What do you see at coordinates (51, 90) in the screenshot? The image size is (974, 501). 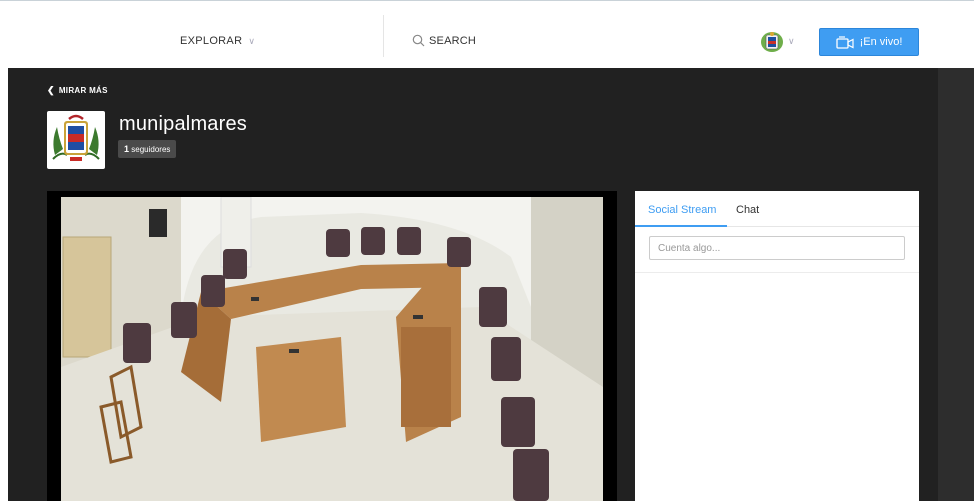 I see `chevron-left-icon: ❮` at bounding box center [51, 90].